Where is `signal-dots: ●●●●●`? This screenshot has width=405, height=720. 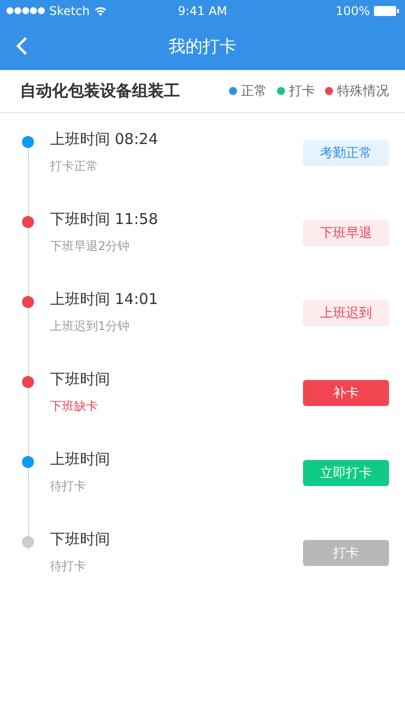 signal-dots: ●●●●● is located at coordinates (26, 11).